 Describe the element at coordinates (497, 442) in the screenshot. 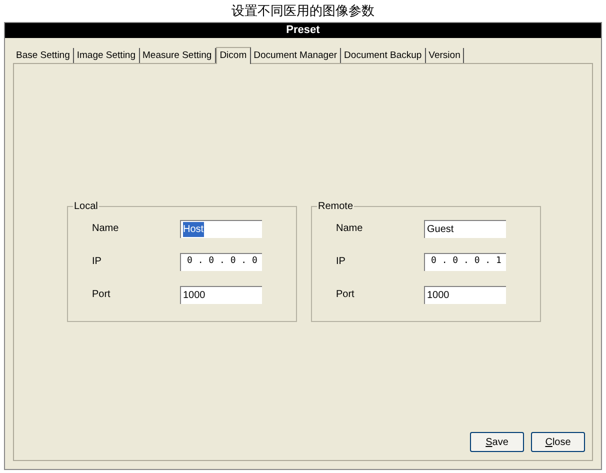

I see `dialog-button: Save` at that location.